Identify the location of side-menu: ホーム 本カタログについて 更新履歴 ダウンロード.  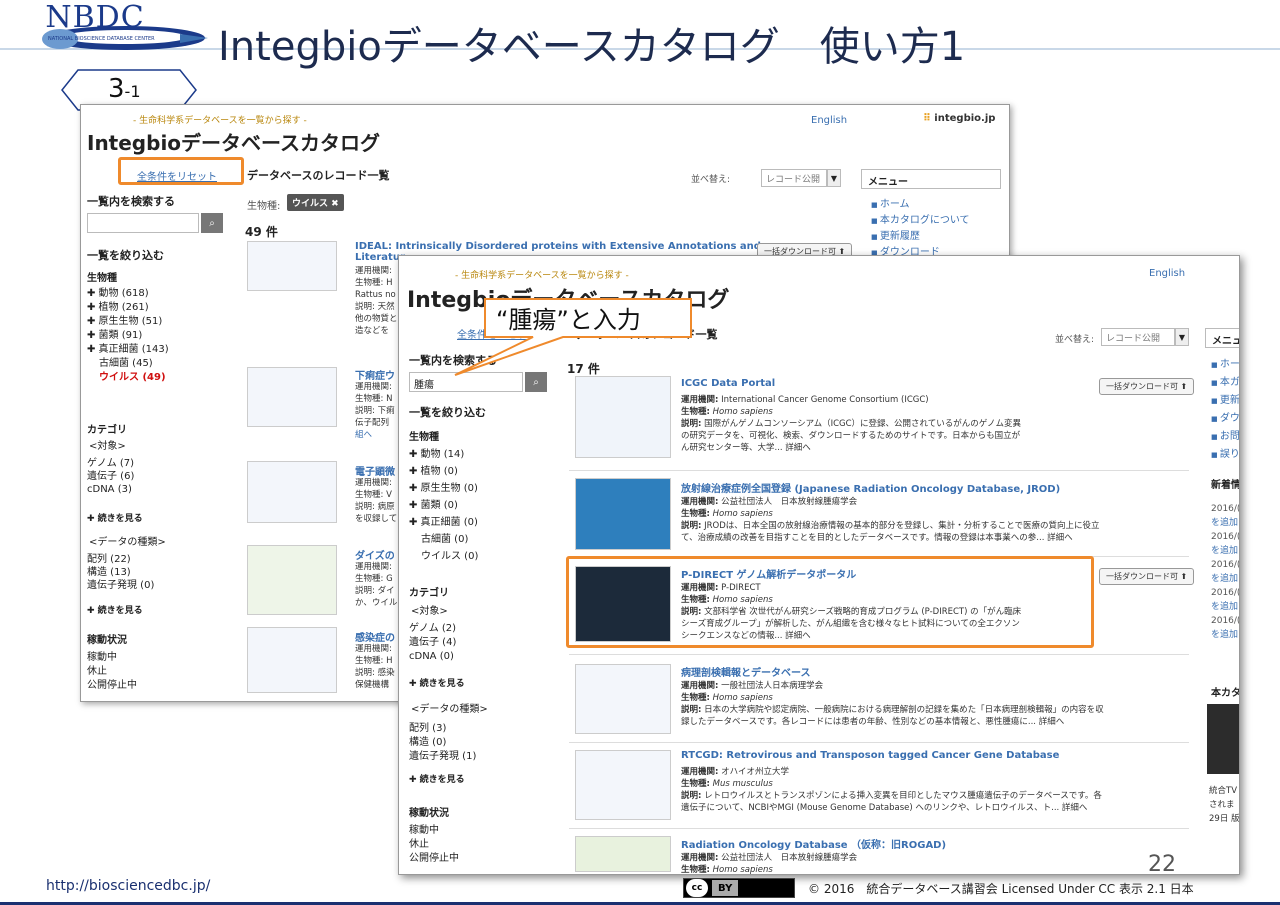
(920, 229).